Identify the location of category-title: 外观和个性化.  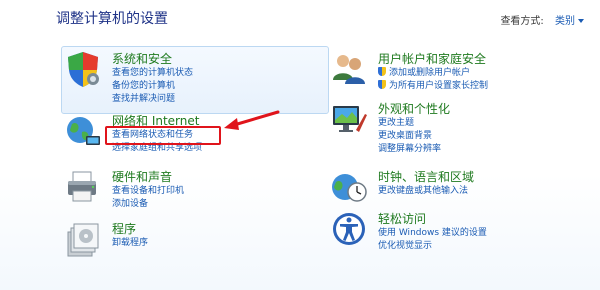
(414, 108).